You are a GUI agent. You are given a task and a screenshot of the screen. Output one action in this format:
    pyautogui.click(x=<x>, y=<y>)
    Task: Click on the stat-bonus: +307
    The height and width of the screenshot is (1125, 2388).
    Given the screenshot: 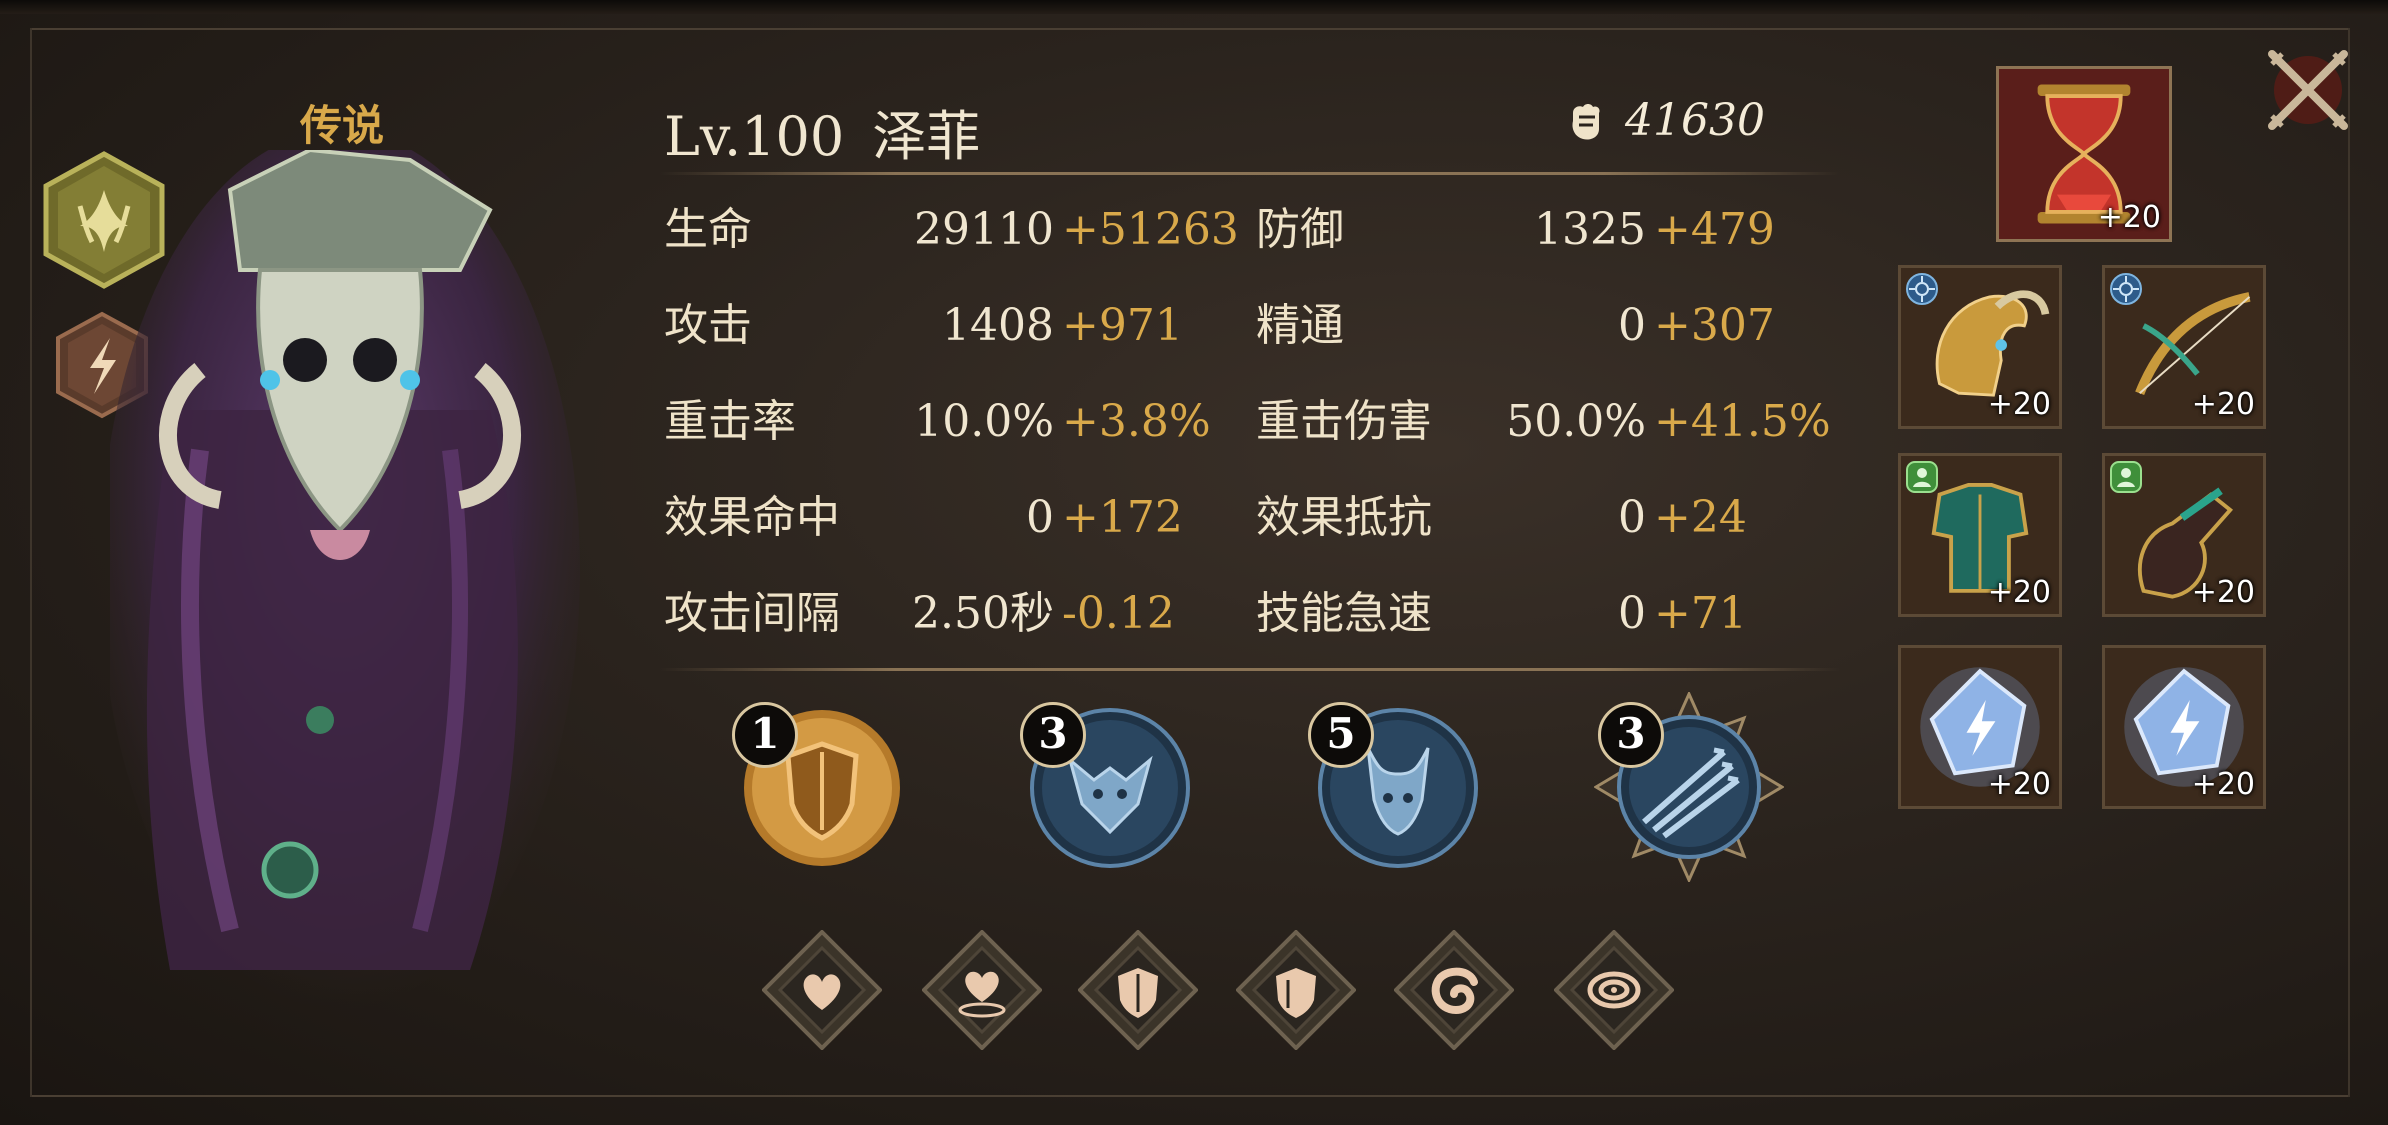 What is the action you would take?
    pyautogui.click(x=1714, y=325)
    